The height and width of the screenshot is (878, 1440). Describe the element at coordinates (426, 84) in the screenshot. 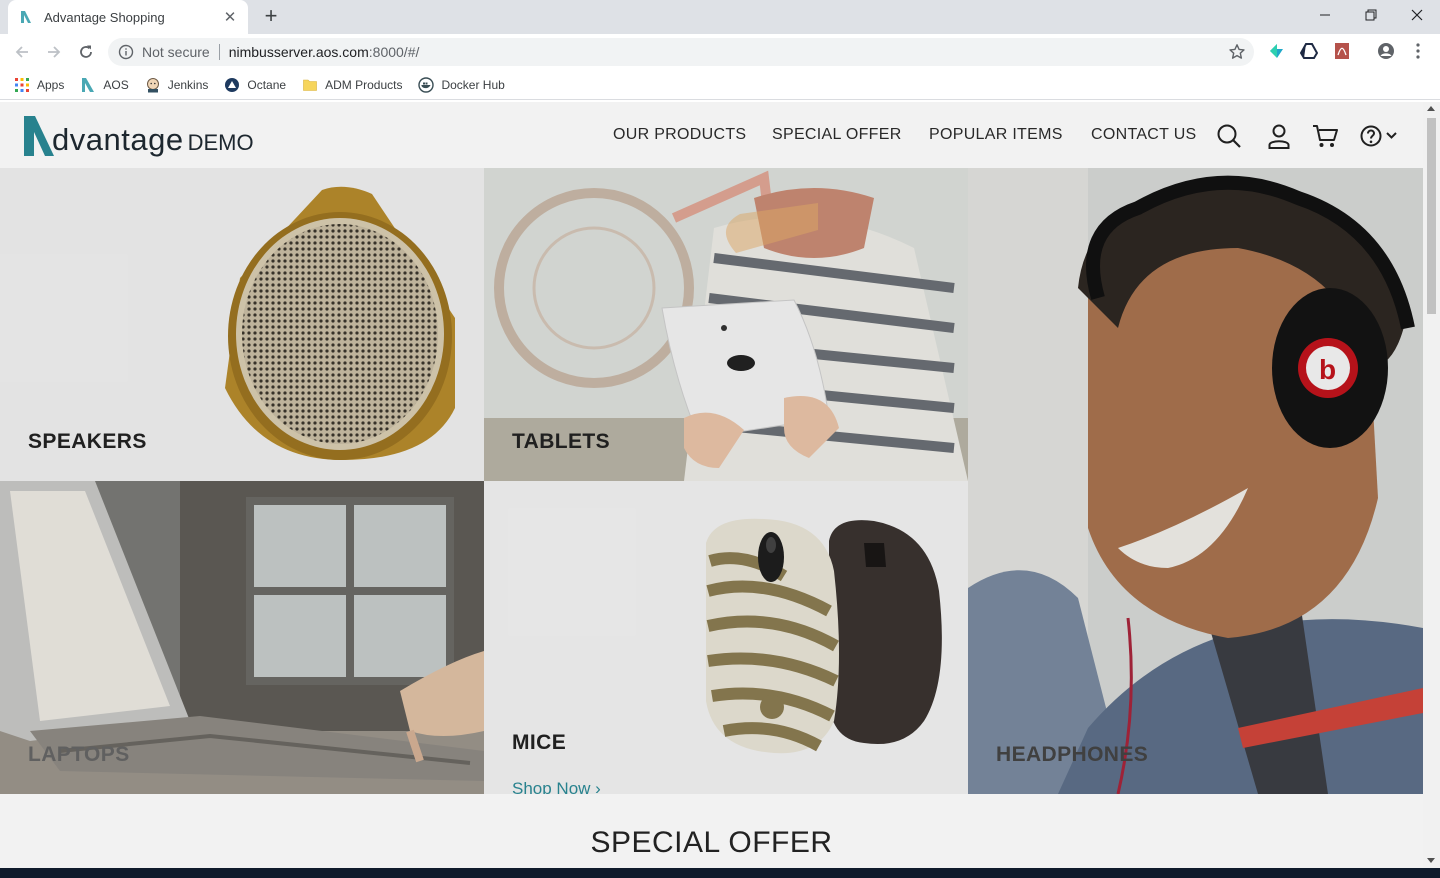

I see `docker-icon` at that location.